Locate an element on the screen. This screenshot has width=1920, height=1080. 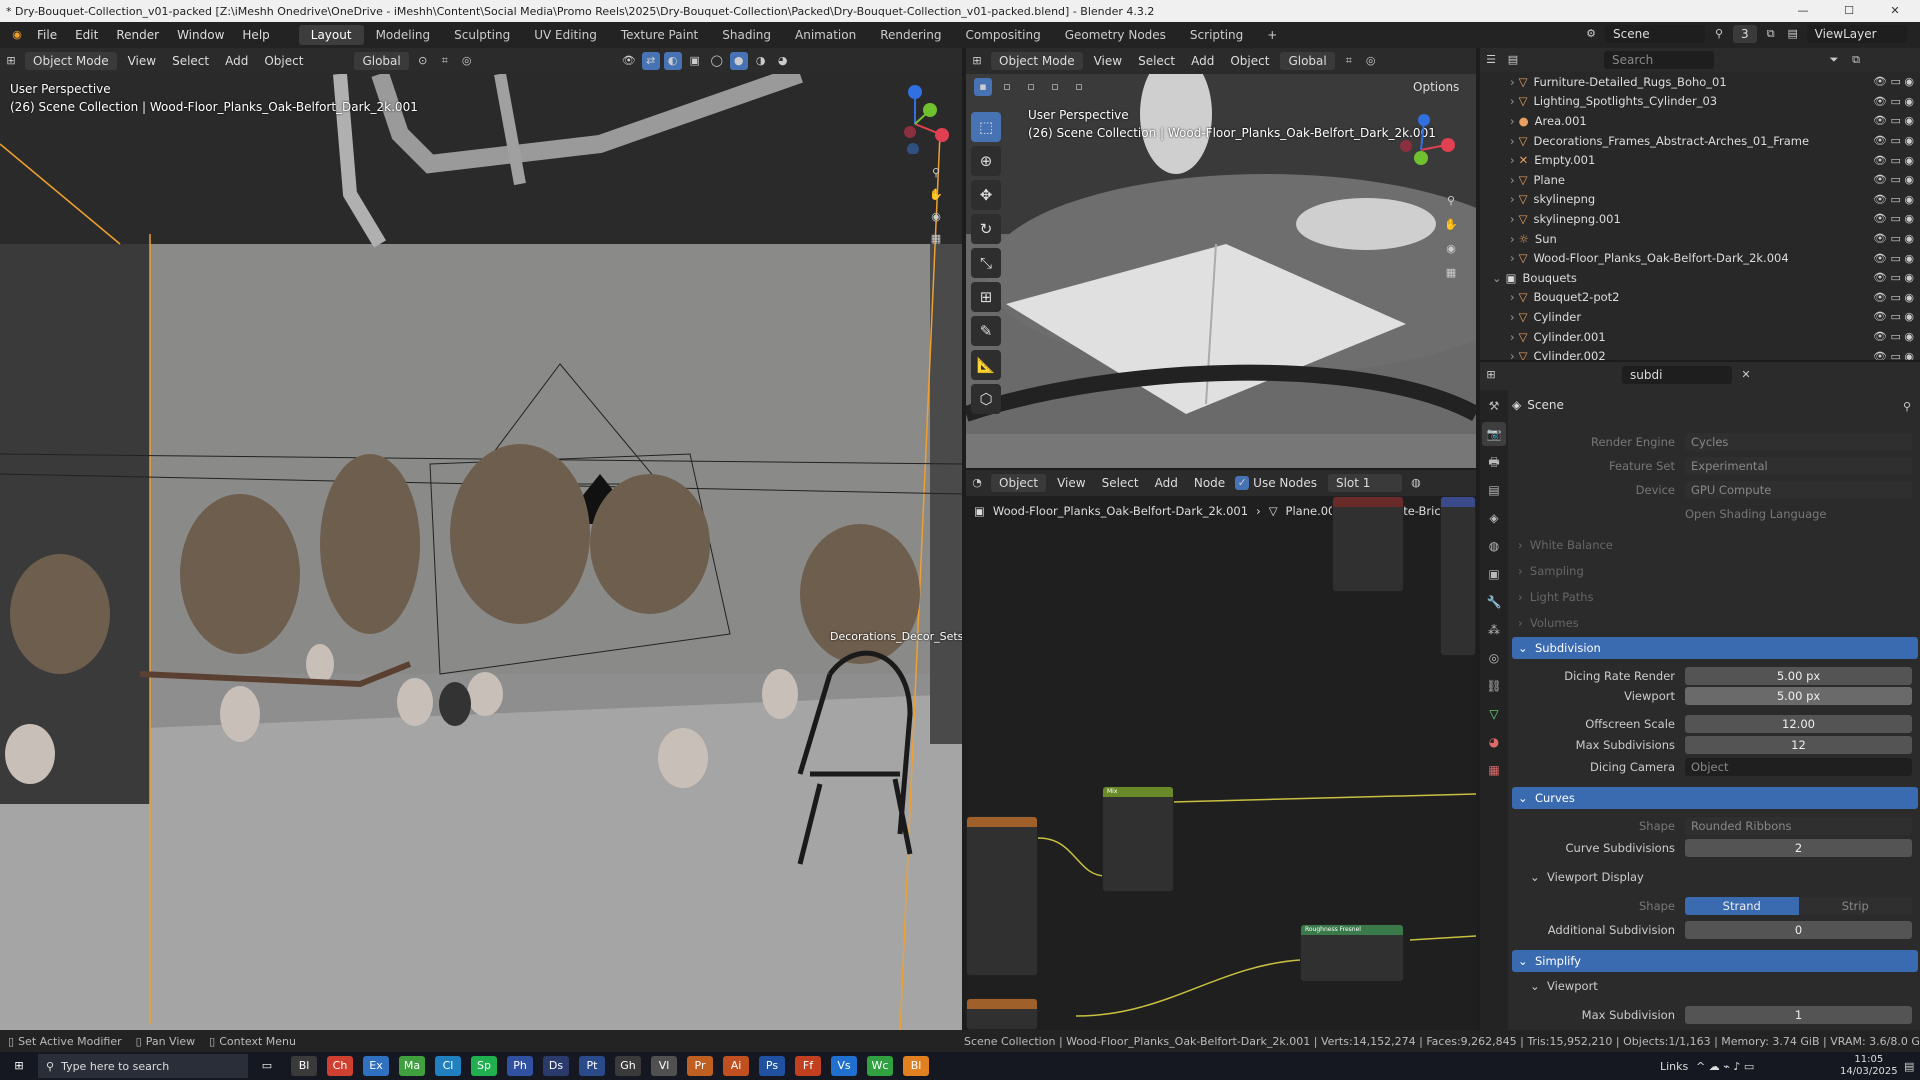
texture-coordinate-node is located at coordinates (1368, 544).